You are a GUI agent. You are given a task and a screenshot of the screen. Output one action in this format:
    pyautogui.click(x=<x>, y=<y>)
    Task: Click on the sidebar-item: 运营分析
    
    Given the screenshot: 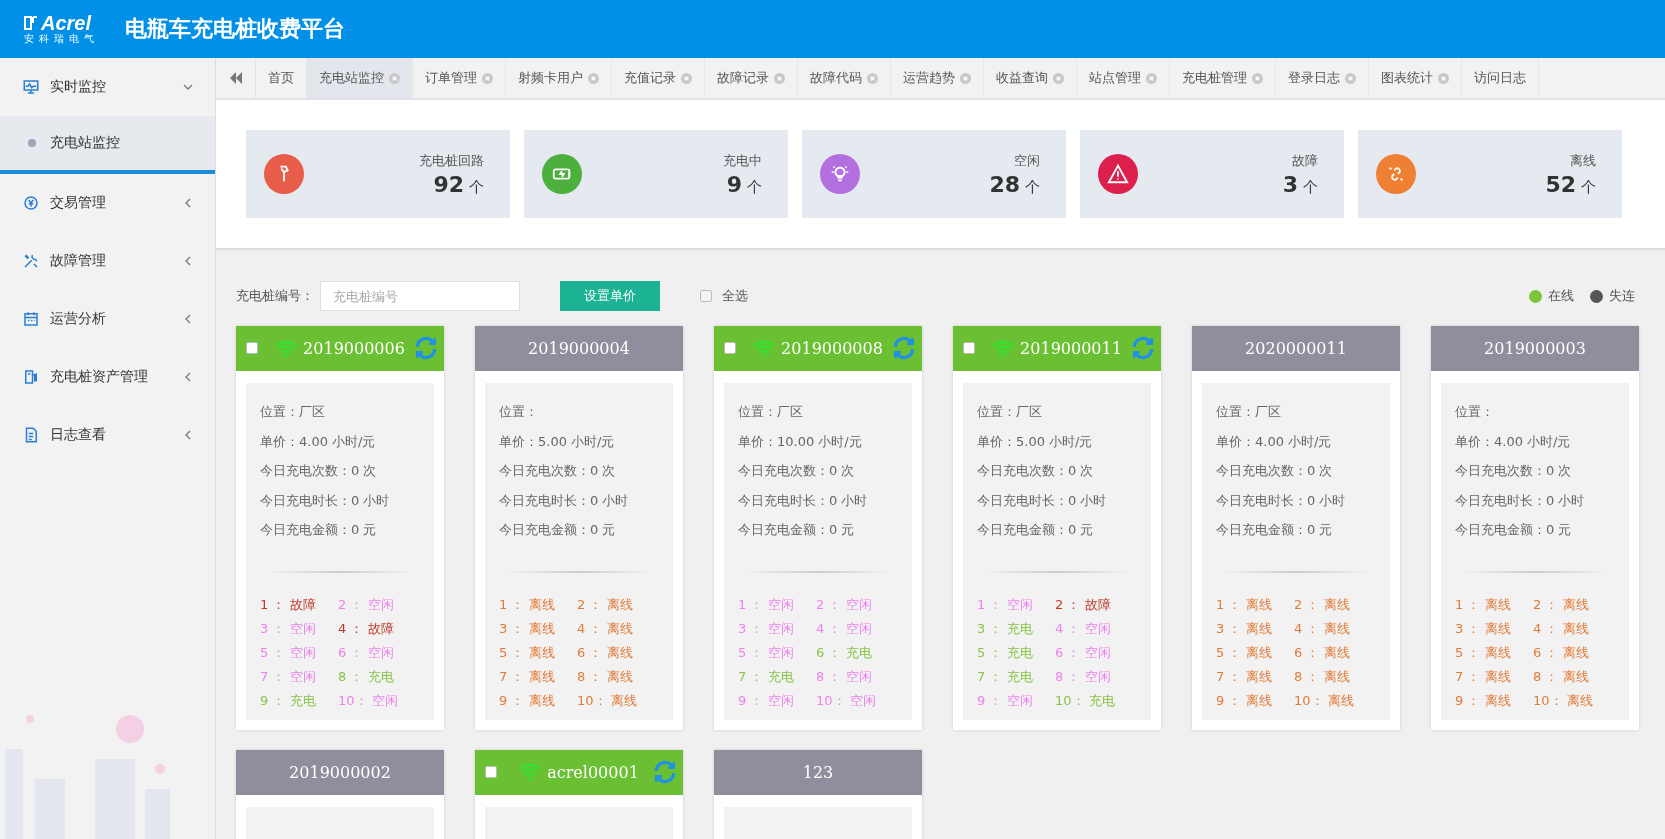 What is the action you would take?
    pyautogui.click(x=107, y=319)
    